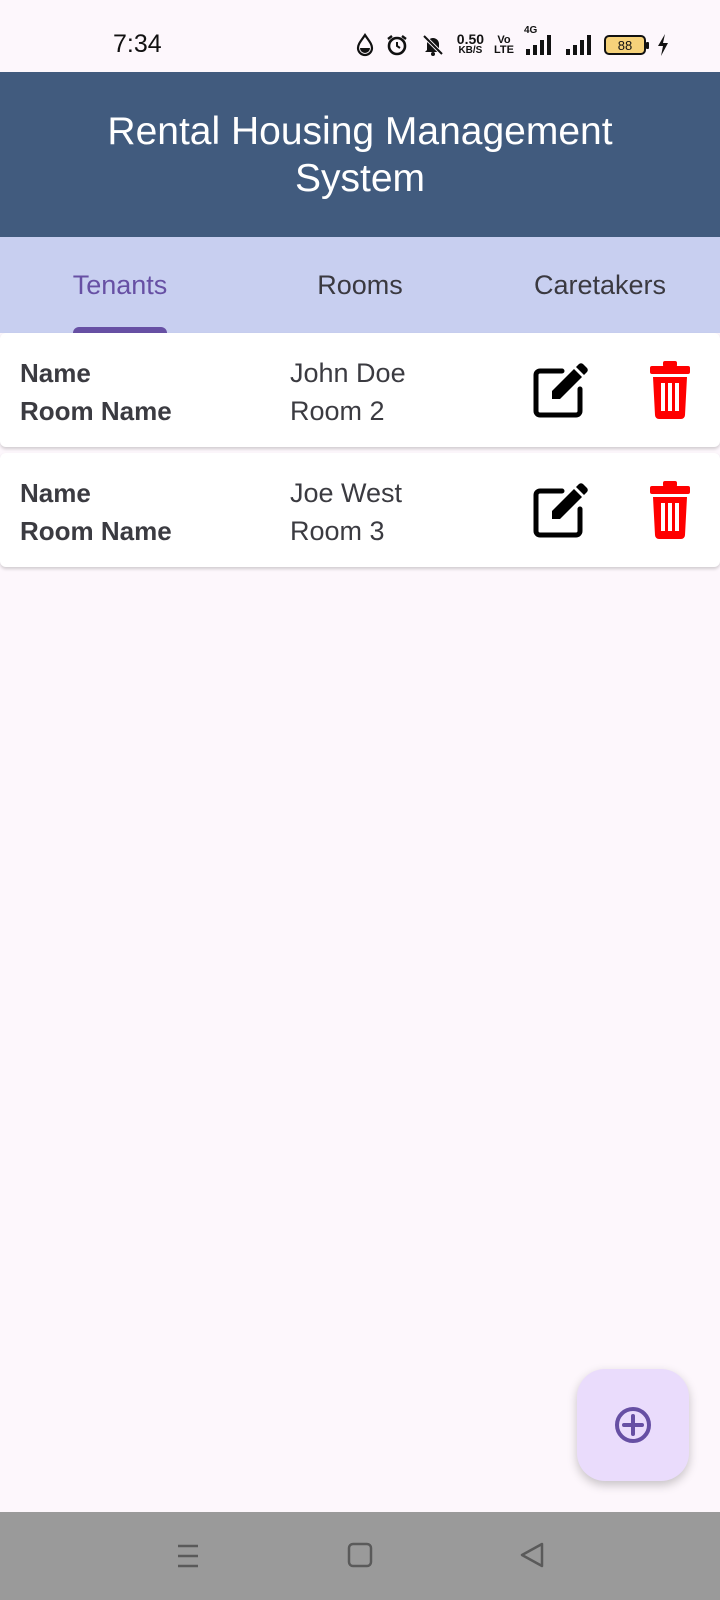 The height and width of the screenshot is (1600, 720). I want to click on app-bar: Rental Housing Management System, so click(360, 154).